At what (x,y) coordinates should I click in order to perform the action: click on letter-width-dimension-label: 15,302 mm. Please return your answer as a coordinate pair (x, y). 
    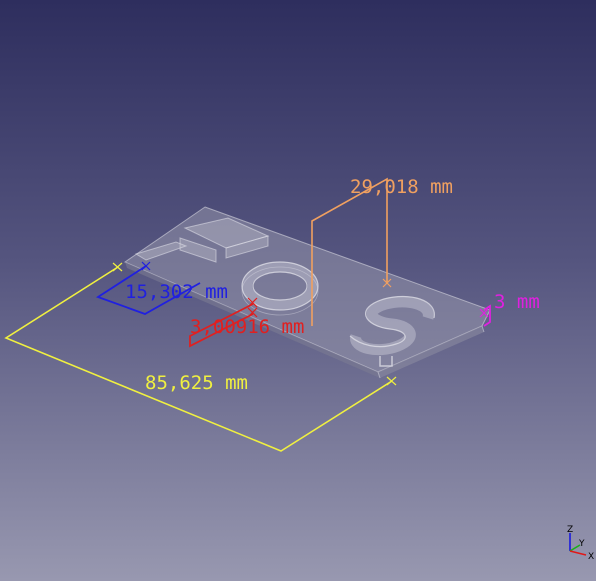
    Looking at the image, I should click on (176, 292).